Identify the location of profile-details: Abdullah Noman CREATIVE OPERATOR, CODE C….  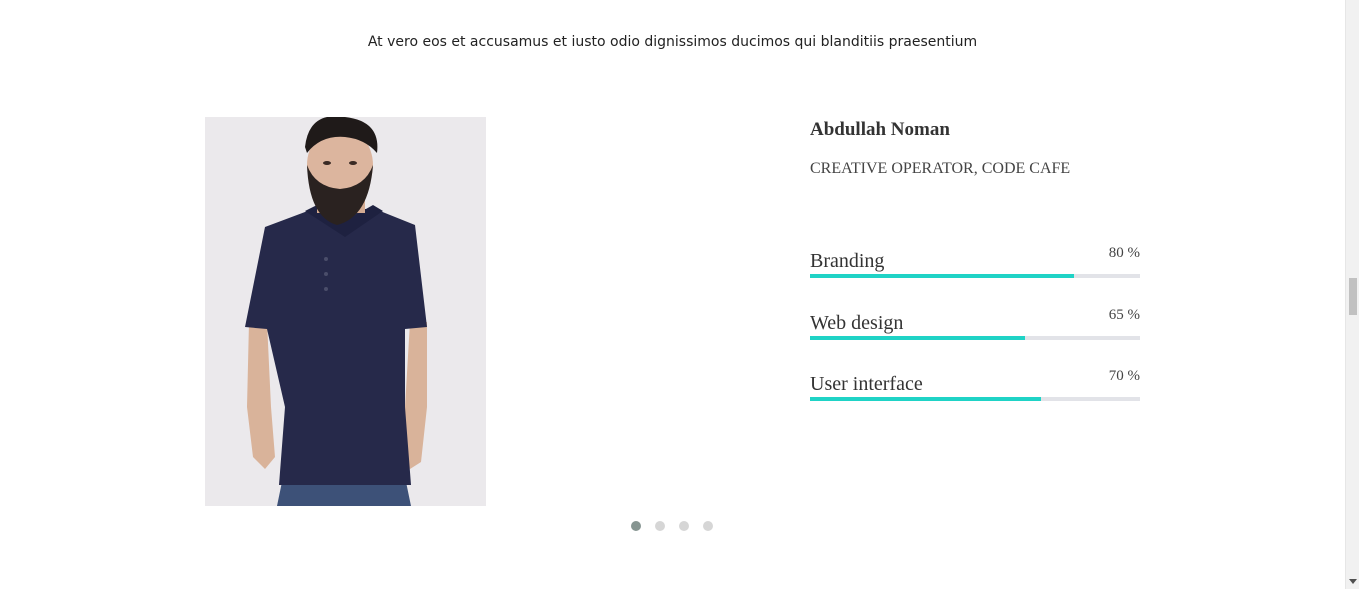
(975, 259).